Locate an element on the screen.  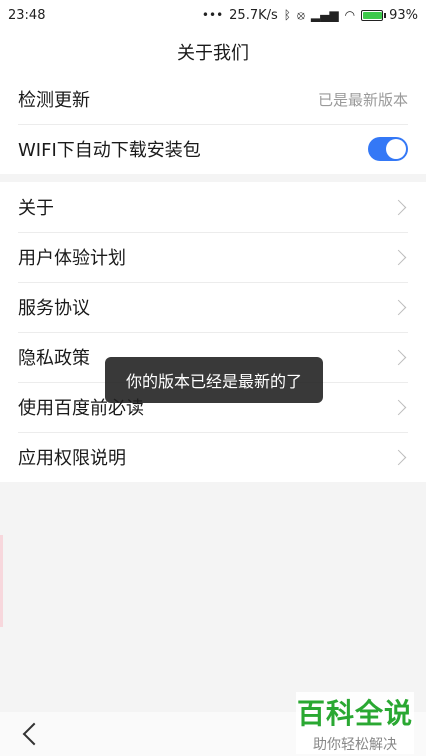
menu-item-user-experience: 用户体验计划 is located at coordinates (213, 257).